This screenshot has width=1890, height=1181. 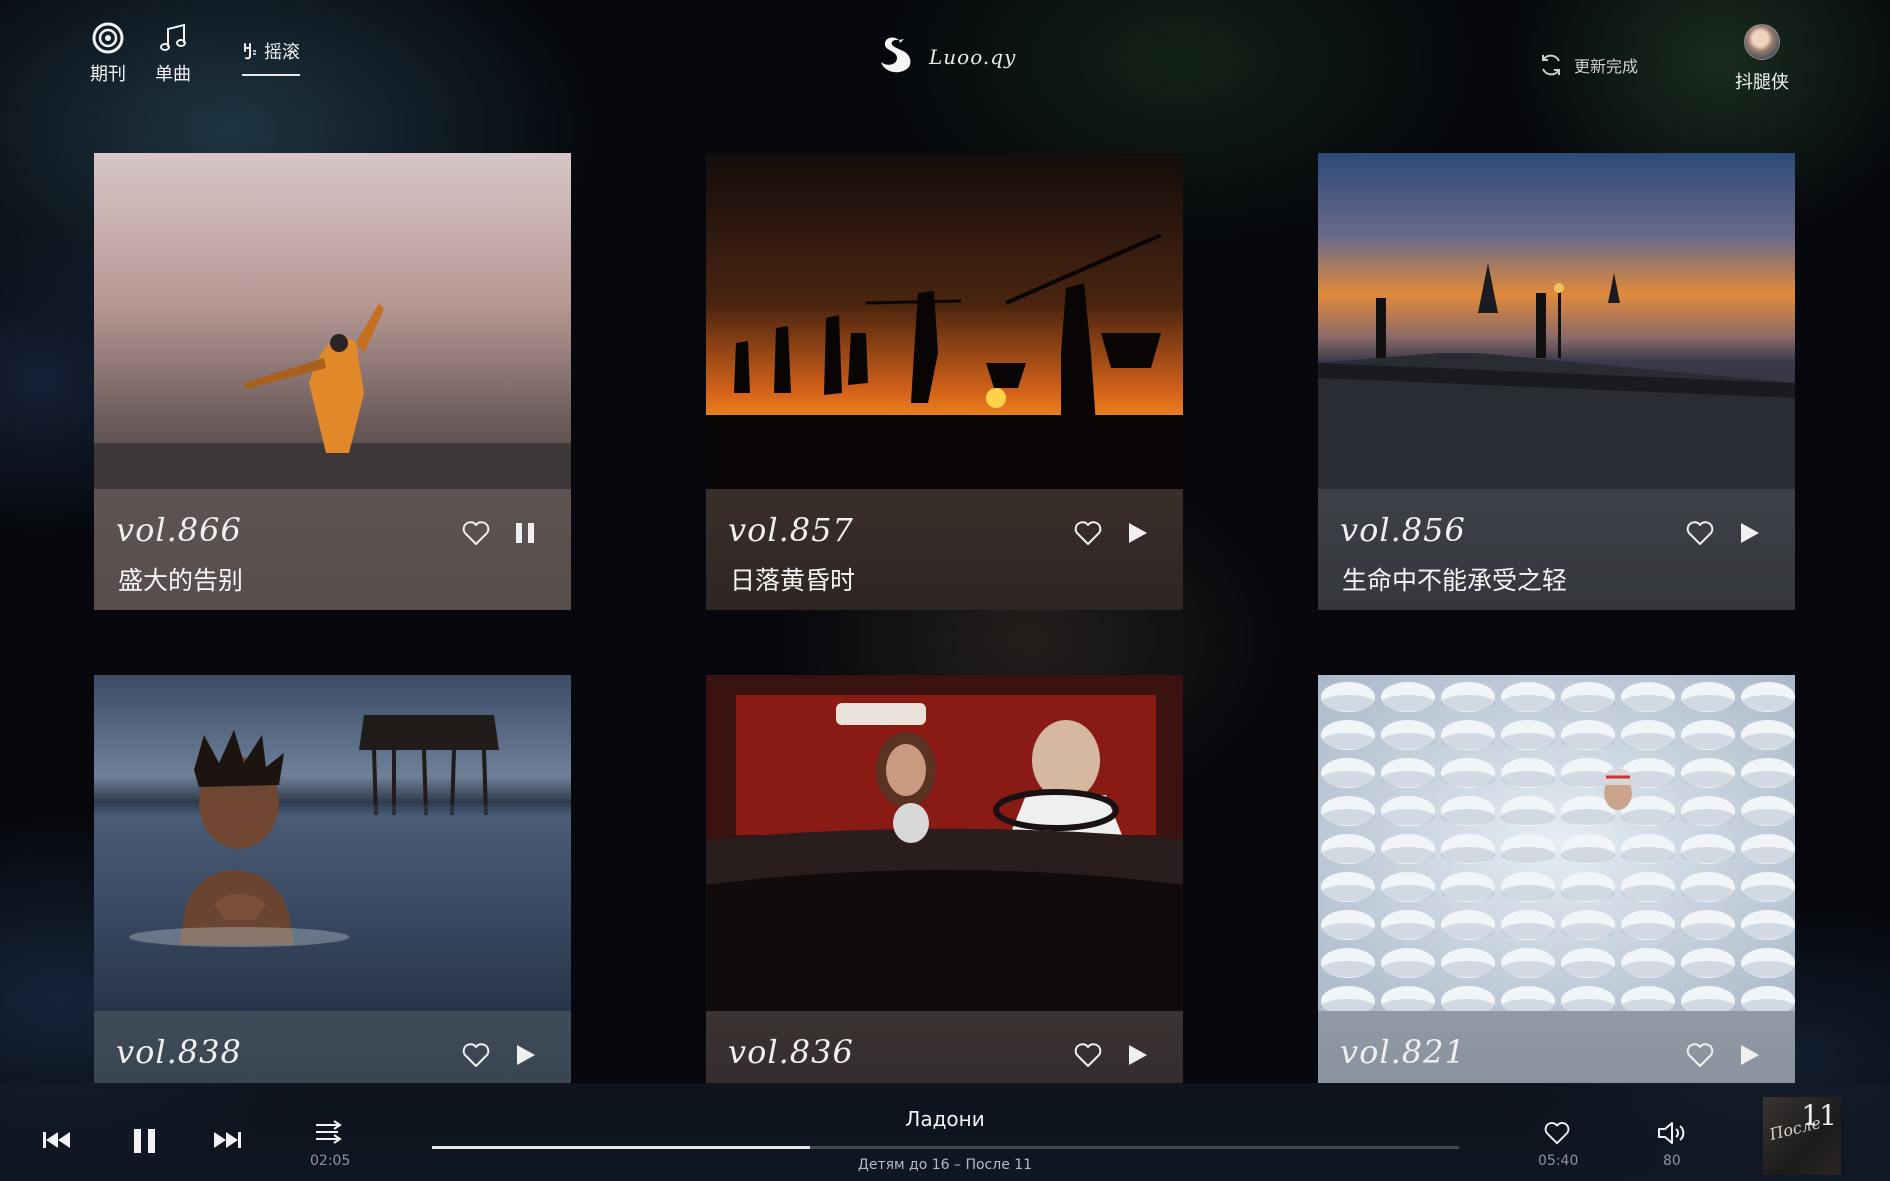 What do you see at coordinates (1558, 1161) in the screenshot?
I see `total-duration: 05:40` at bounding box center [1558, 1161].